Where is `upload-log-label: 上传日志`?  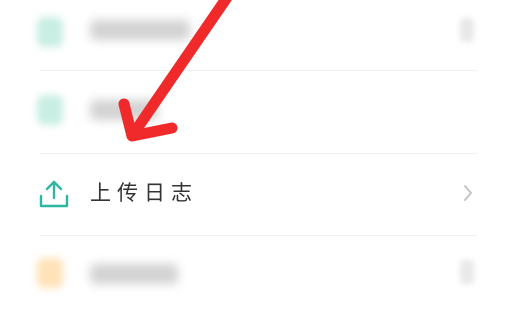
upload-log-label: 上传日志 is located at coordinates (144, 193).